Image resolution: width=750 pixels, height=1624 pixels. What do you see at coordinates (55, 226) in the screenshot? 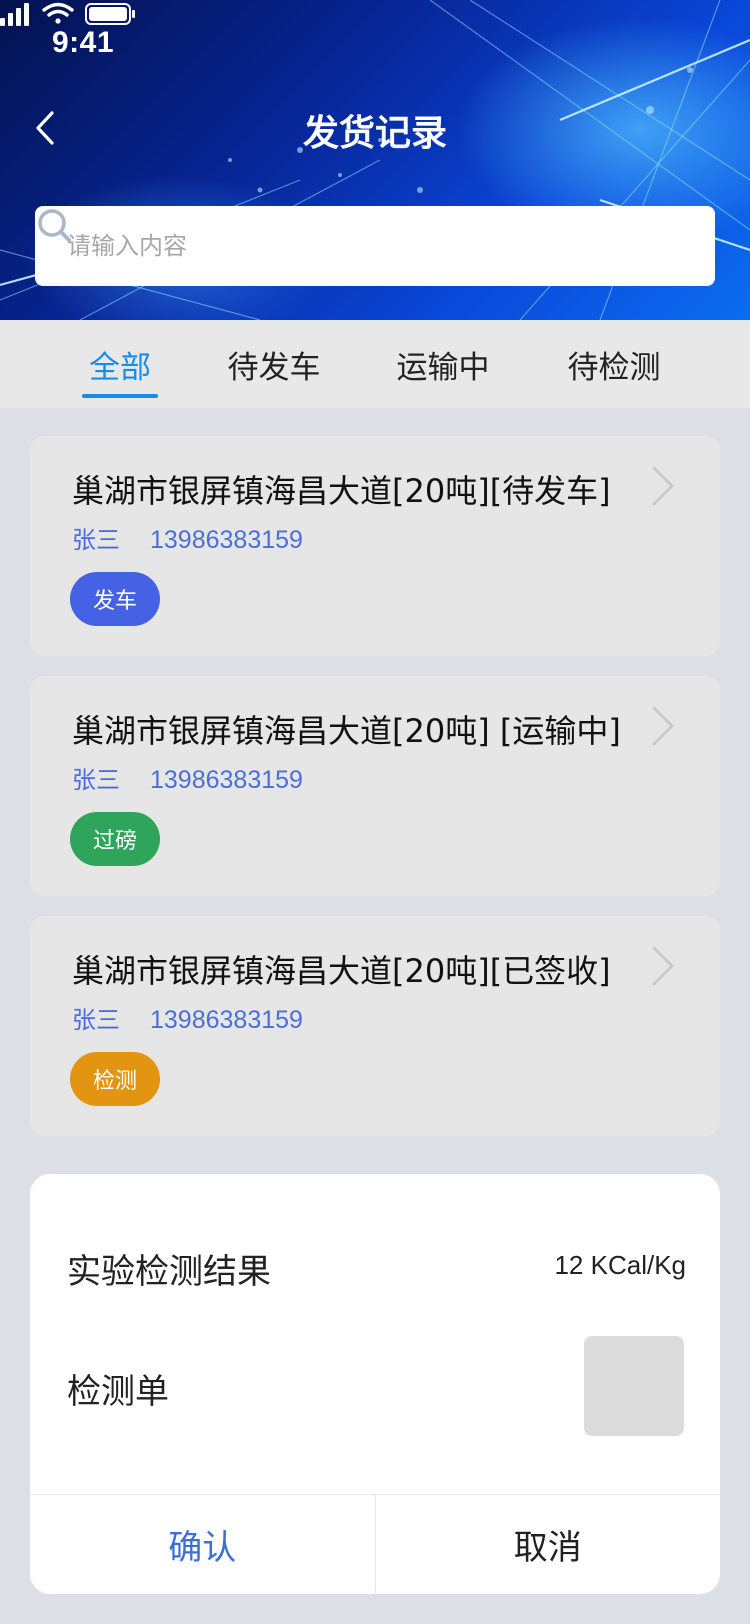
I see `search-icon` at bounding box center [55, 226].